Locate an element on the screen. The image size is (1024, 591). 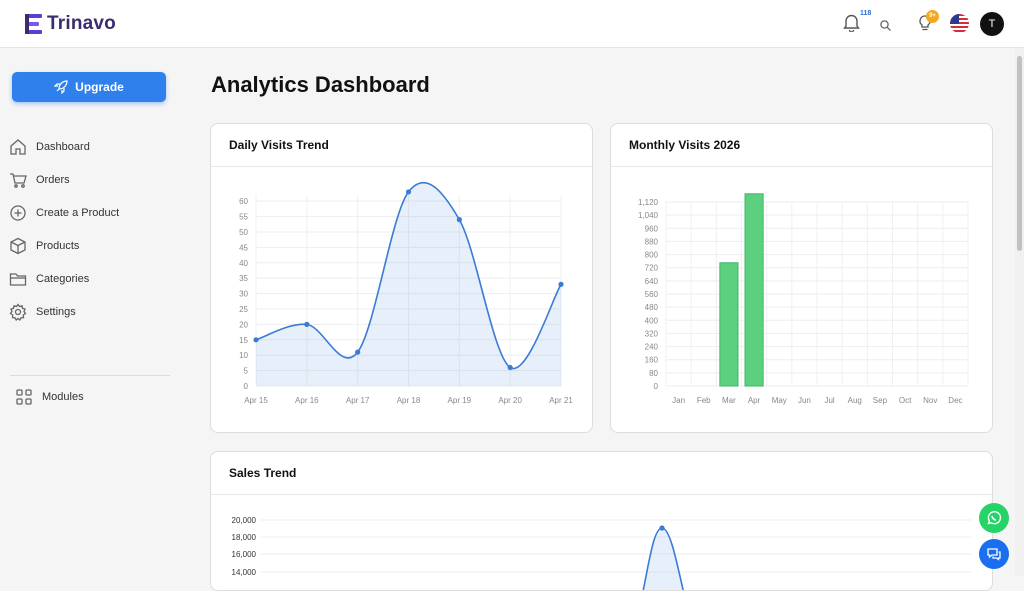
language-selector is located at coordinates (959, 26).